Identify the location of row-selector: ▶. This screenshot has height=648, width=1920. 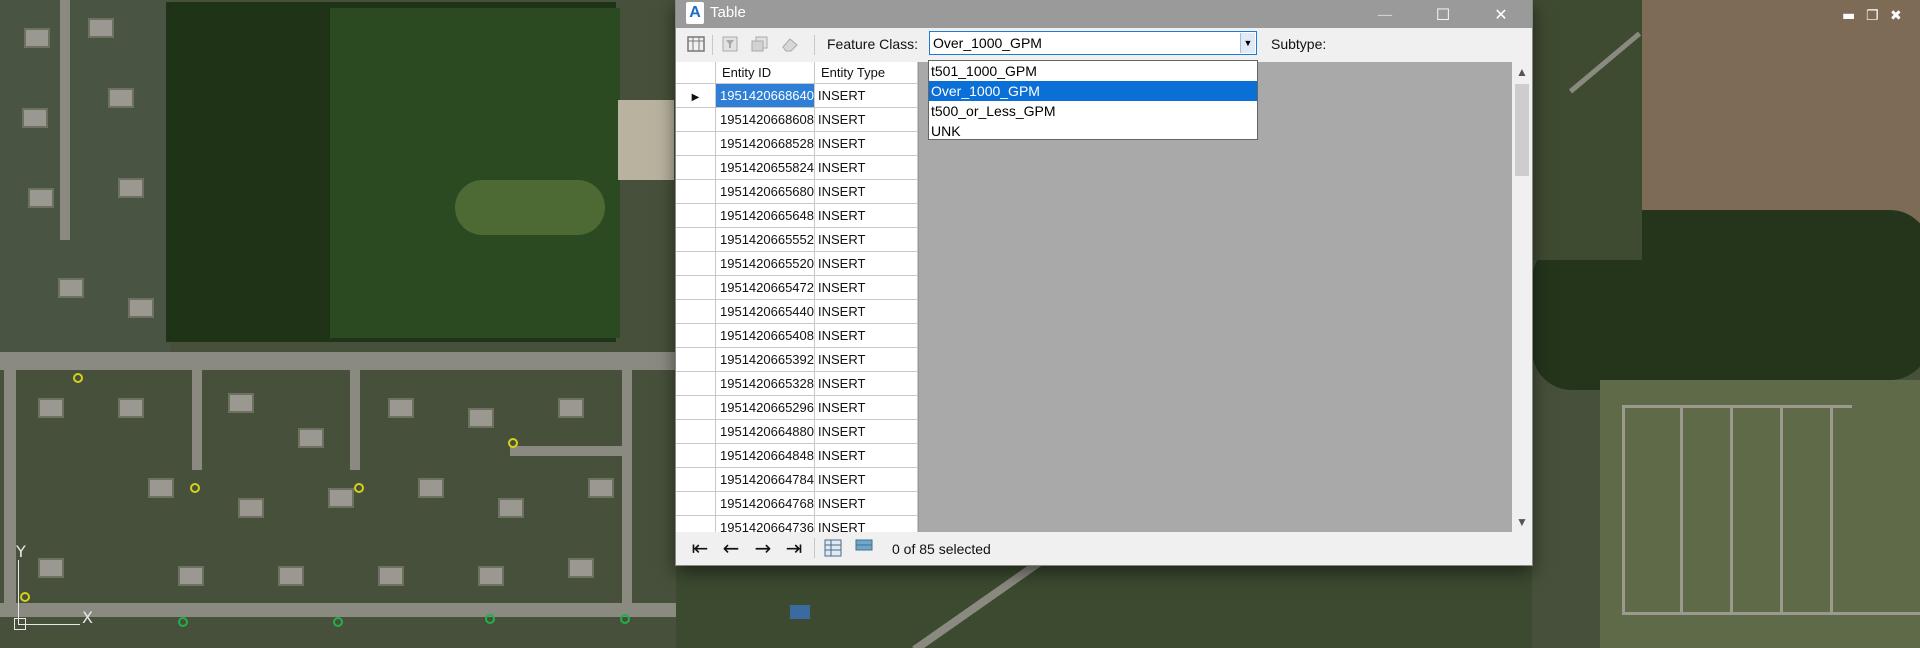
(696, 96).